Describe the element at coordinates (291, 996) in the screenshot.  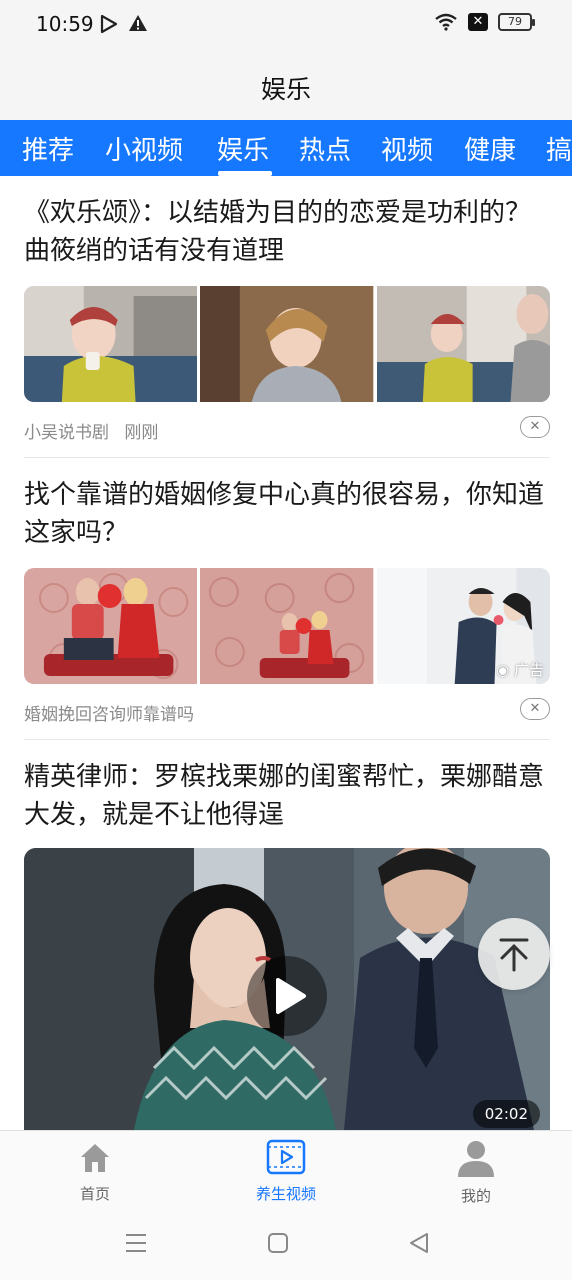
I see `play-icon` at that location.